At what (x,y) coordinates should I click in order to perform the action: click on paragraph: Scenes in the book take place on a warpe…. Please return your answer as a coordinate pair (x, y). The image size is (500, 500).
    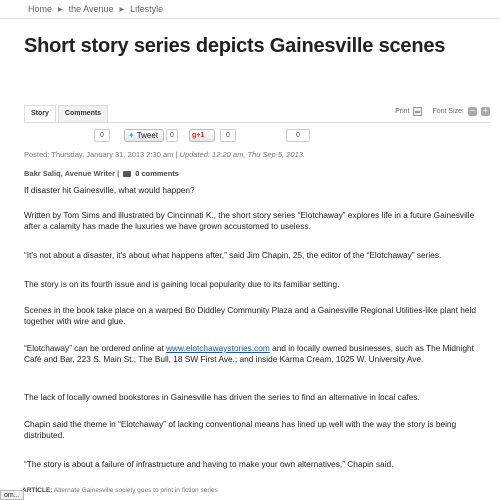
    Looking at the image, I should click on (250, 315).